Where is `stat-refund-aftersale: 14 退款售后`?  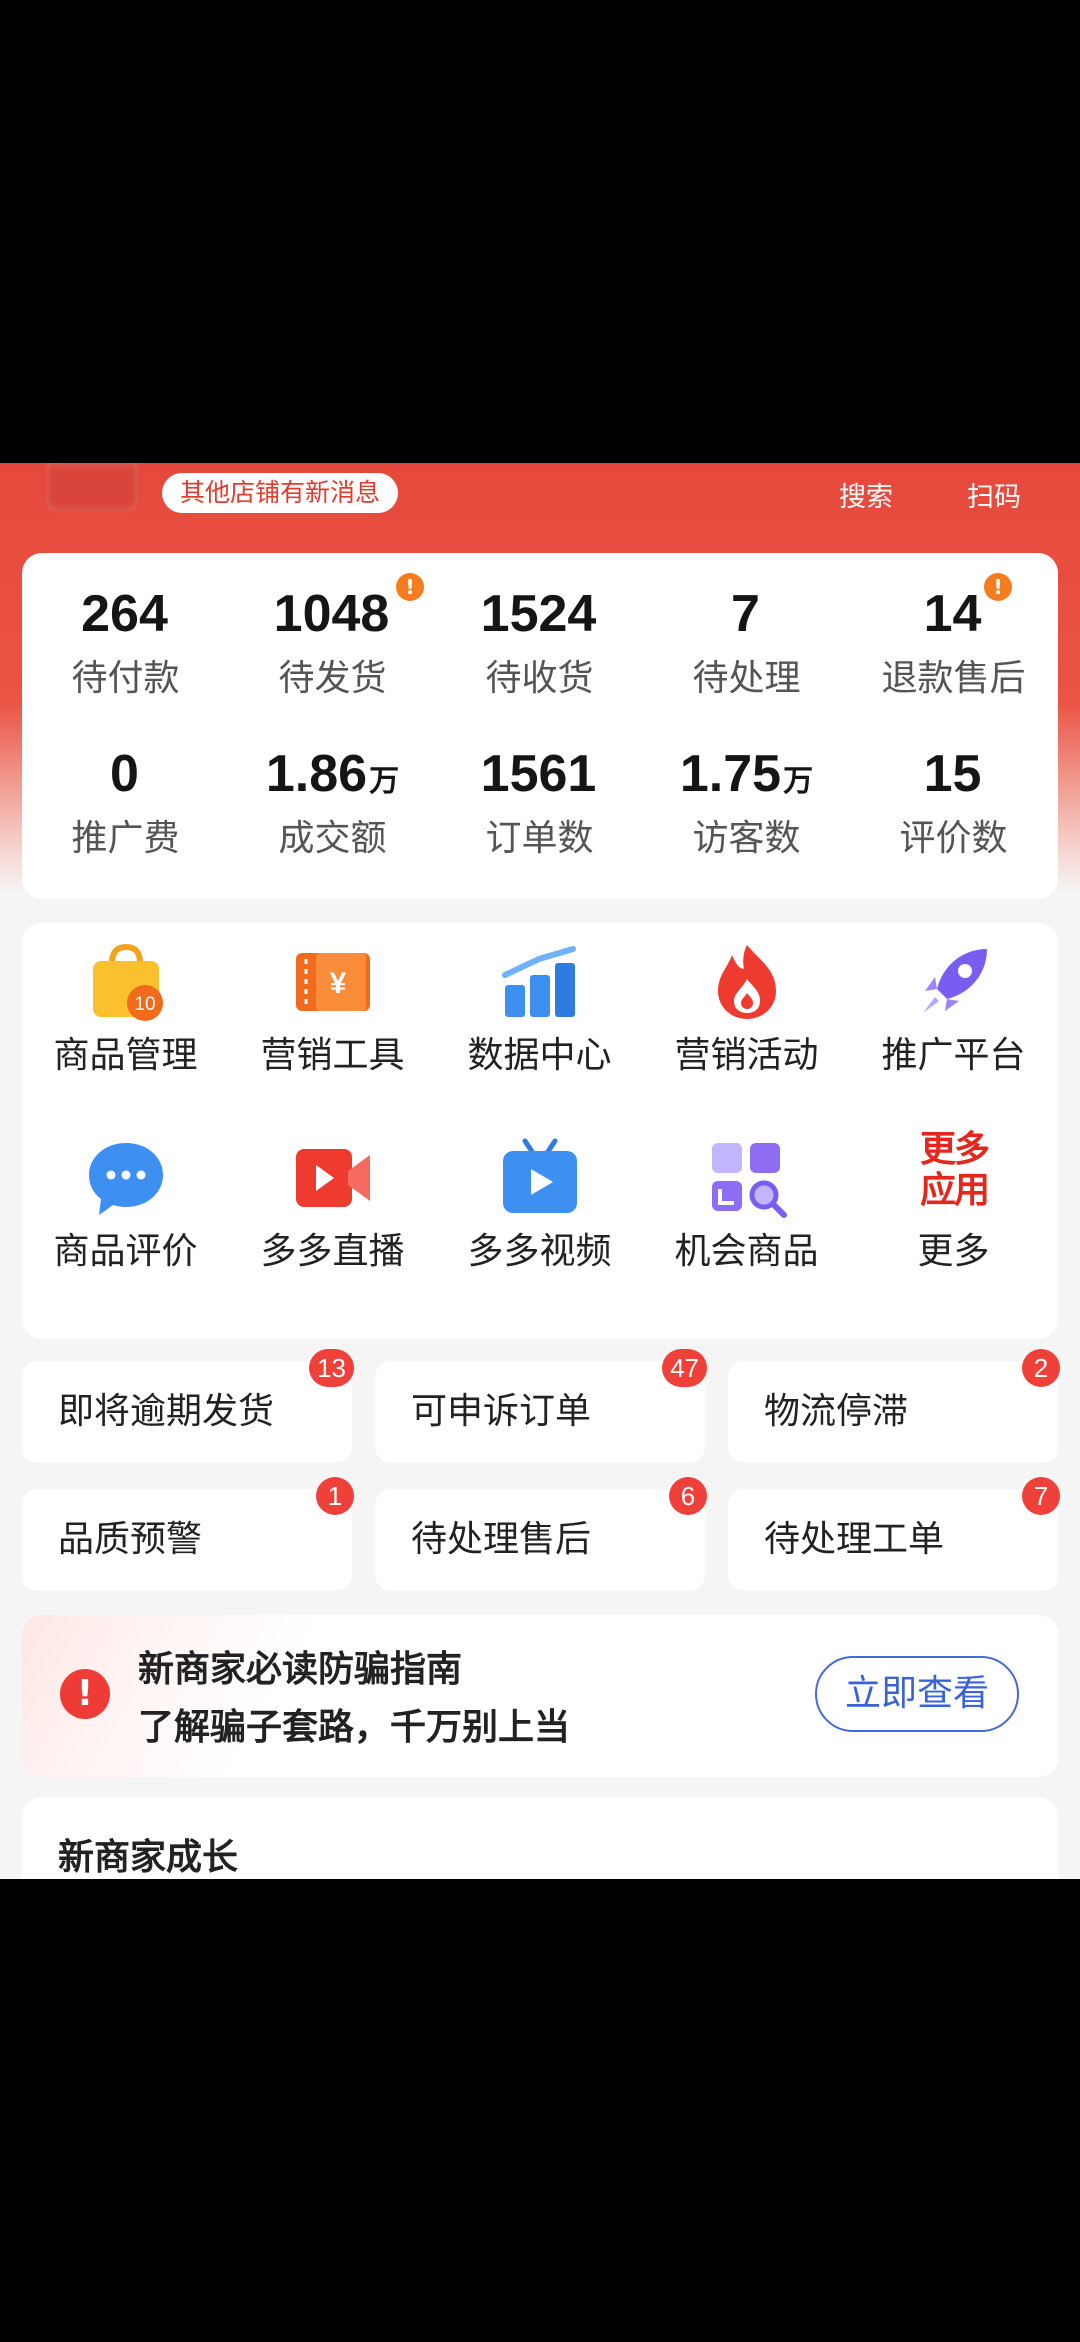
stat-refund-aftersale: 14 退款售后 is located at coordinates (953, 642).